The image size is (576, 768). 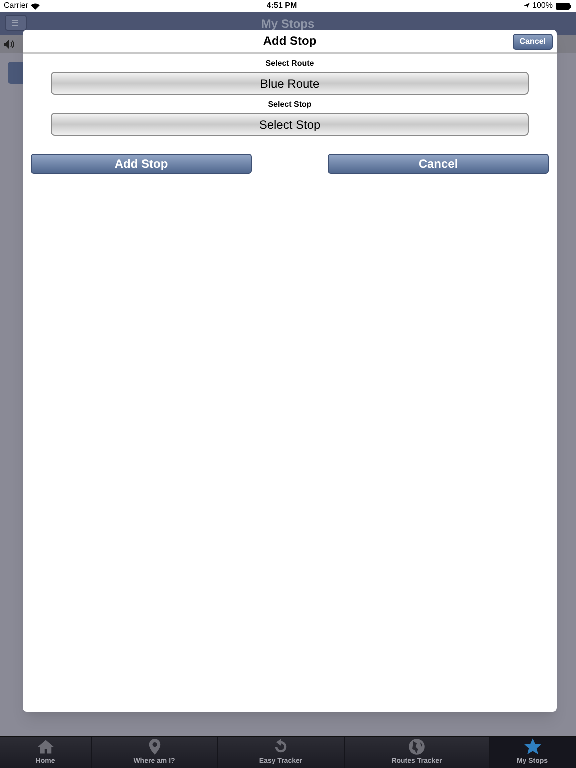 I want to click on carrier-label: Carrier, so click(x=16, y=6).